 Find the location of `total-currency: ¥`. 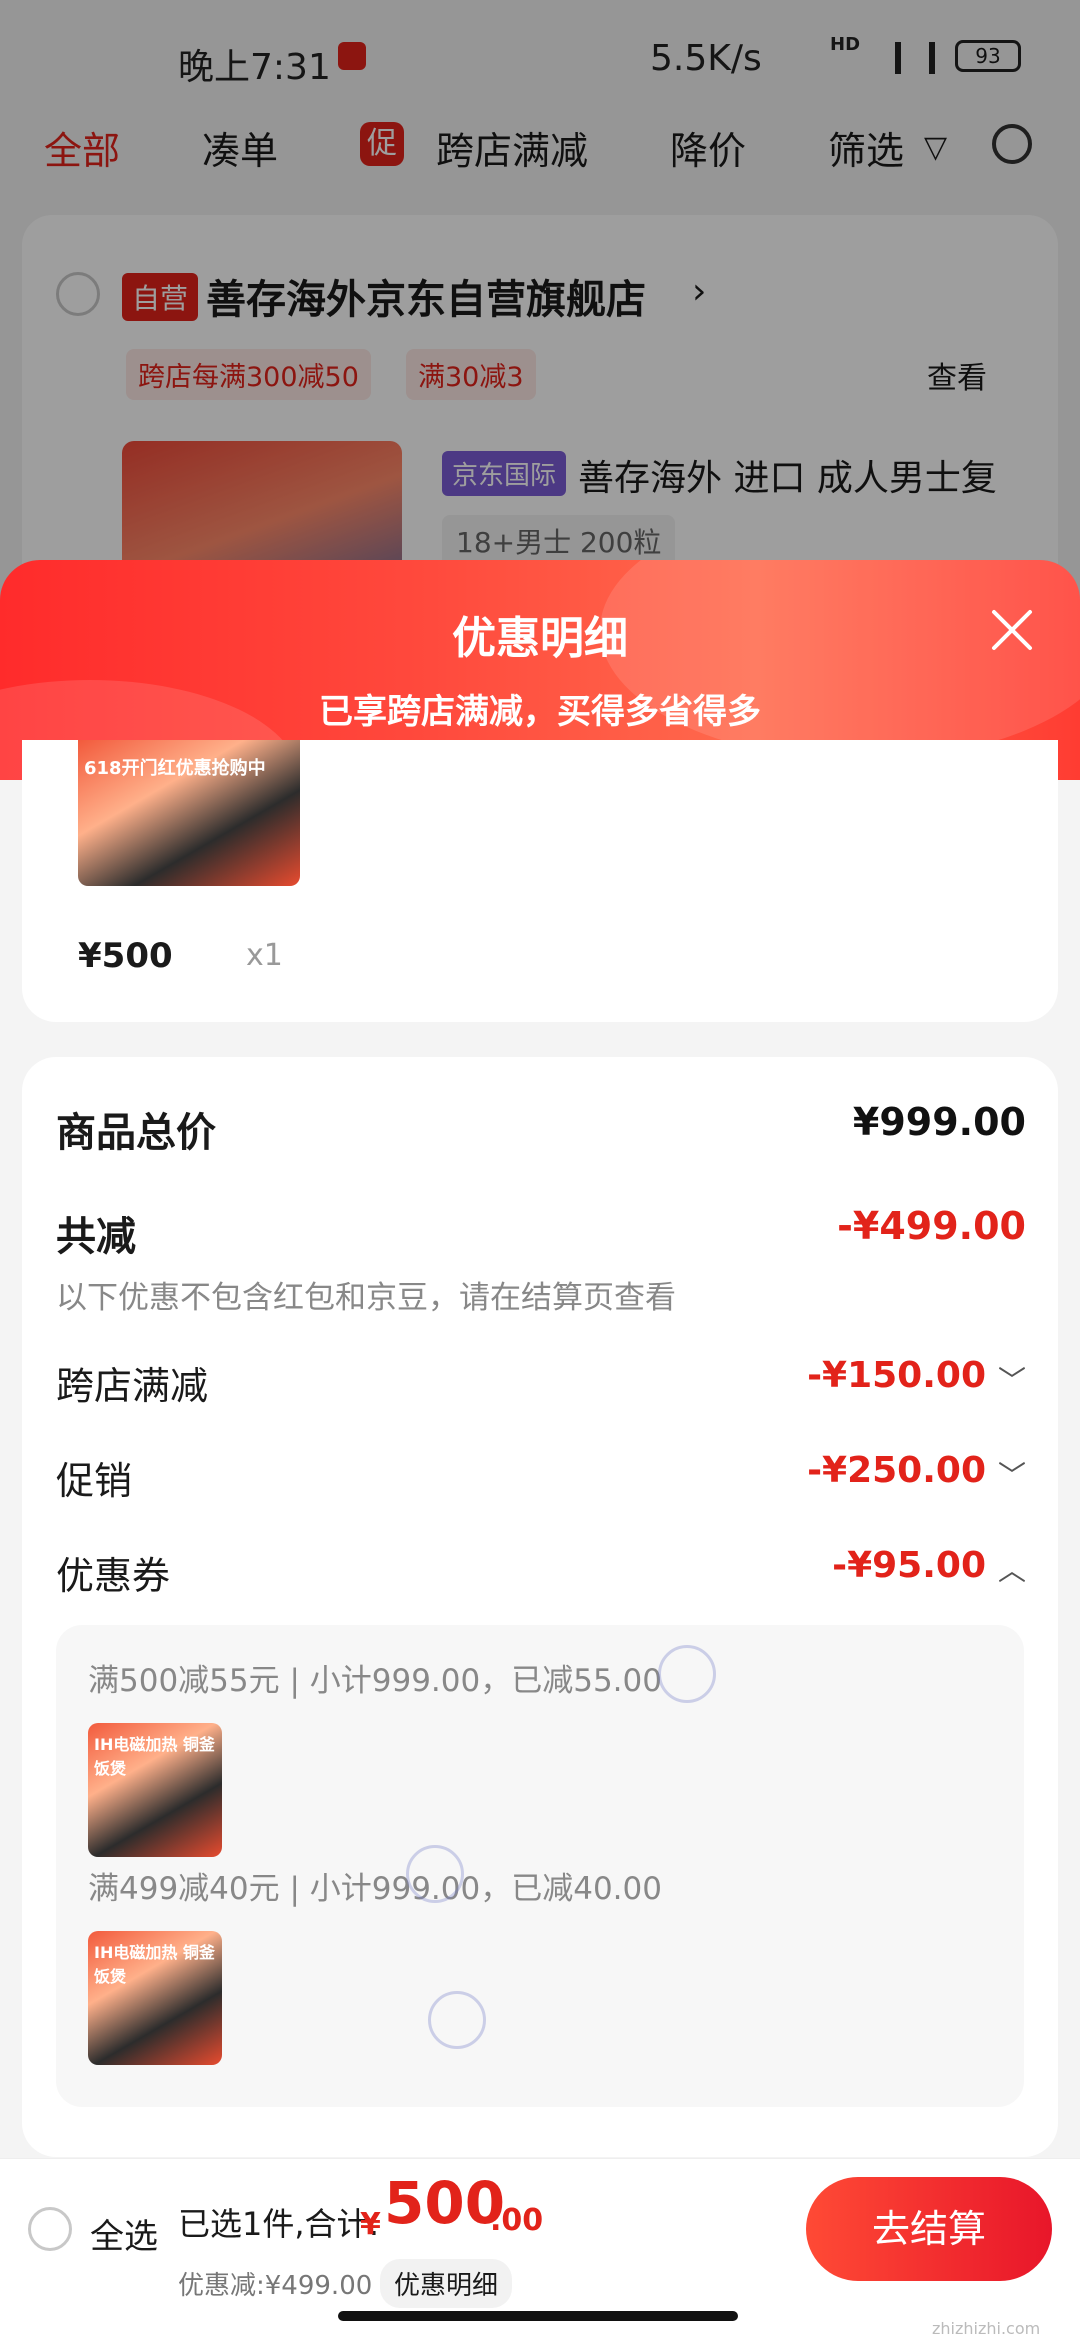

total-currency: ¥ is located at coordinates (370, 2224).